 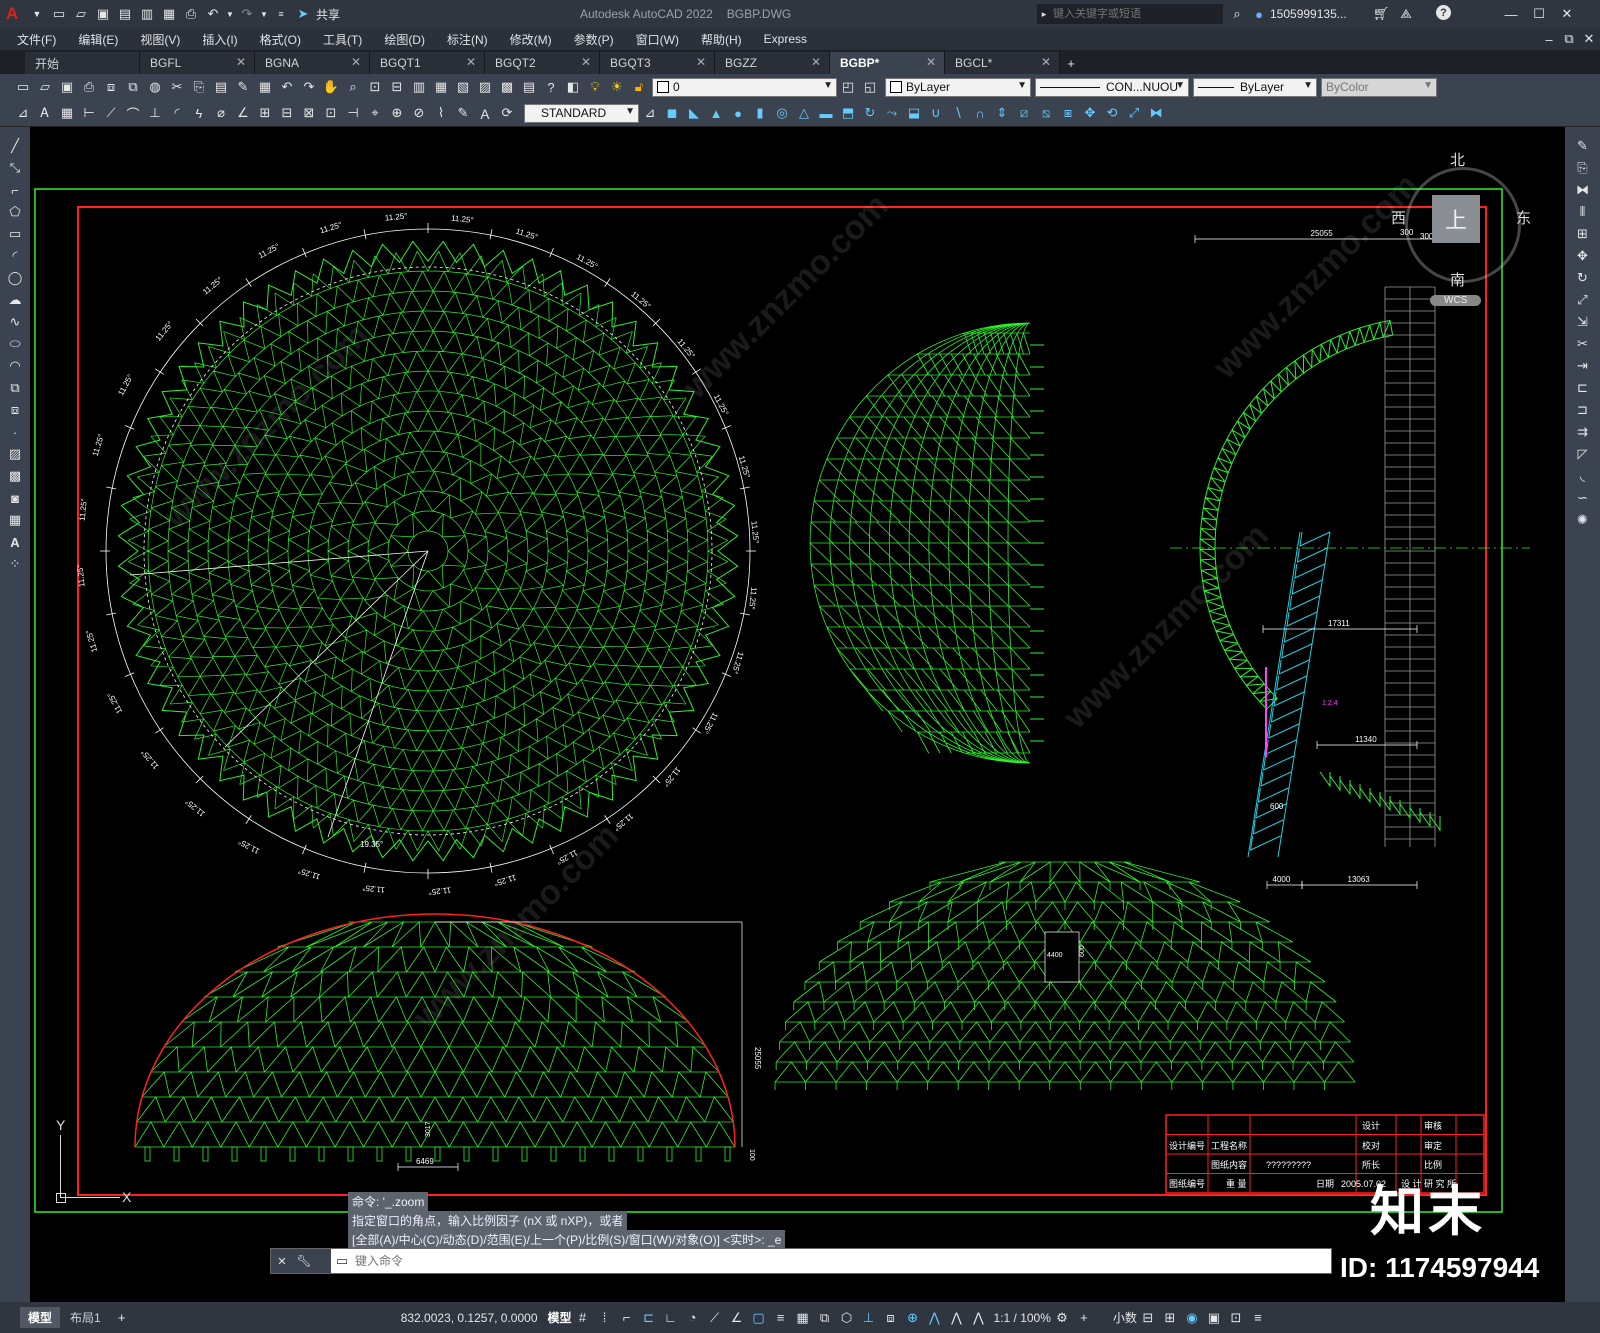 I want to click on osnap-tracking-icon: ∠, so click(x=737, y=1318).